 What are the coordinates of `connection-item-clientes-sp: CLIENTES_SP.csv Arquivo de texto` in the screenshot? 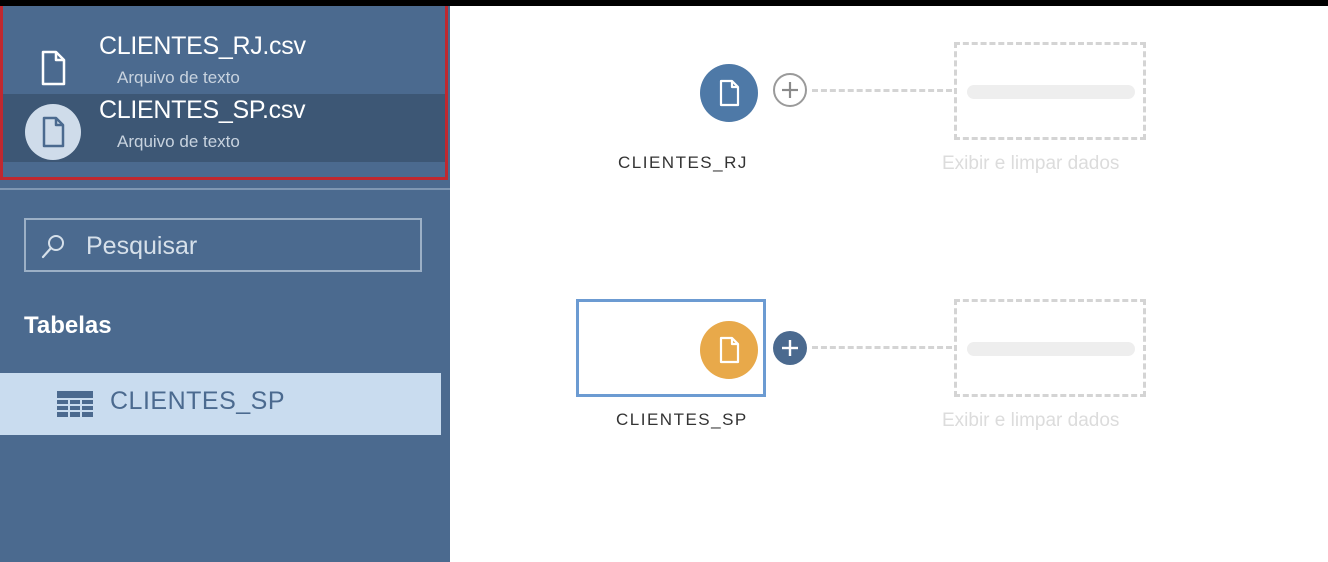 It's located at (224, 128).